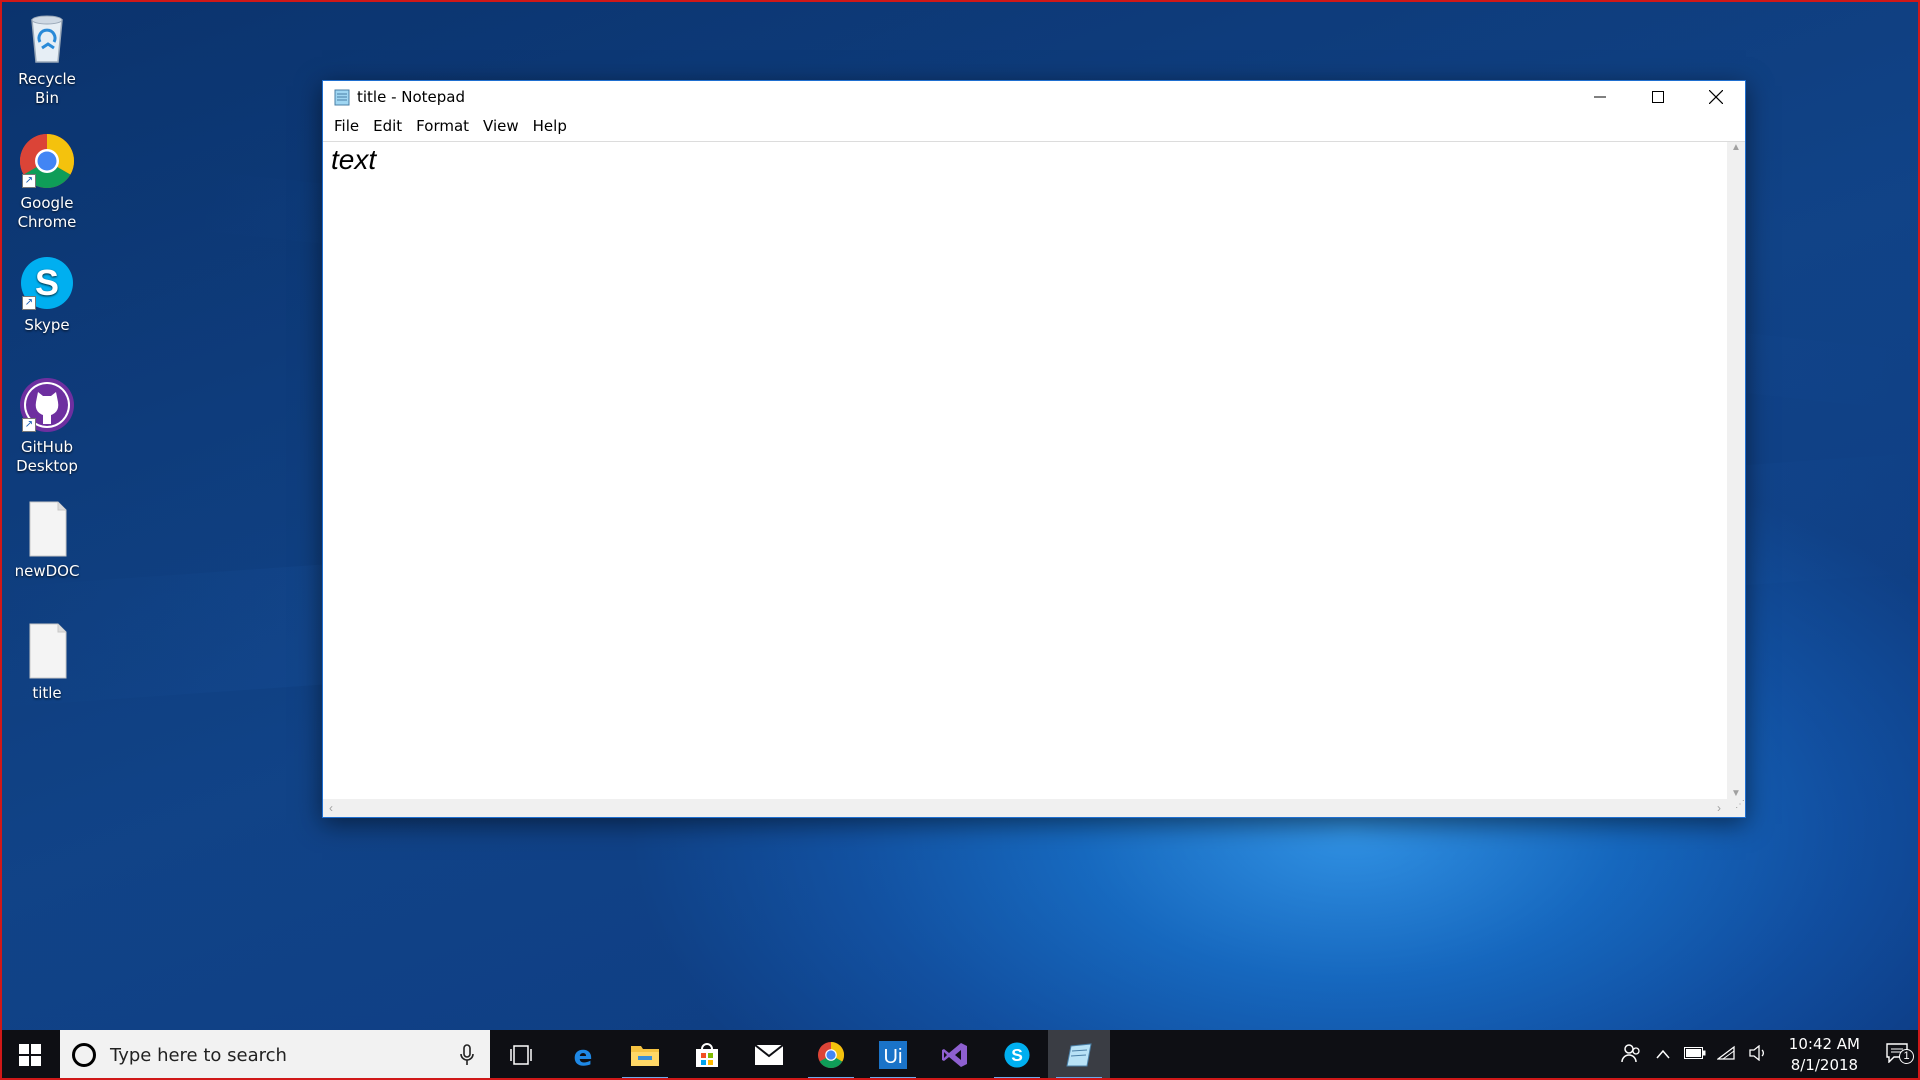 This screenshot has width=1920, height=1080. What do you see at coordinates (1727, 1055) in the screenshot?
I see `network-wifi-icon` at bounding box center [1727, 1055].